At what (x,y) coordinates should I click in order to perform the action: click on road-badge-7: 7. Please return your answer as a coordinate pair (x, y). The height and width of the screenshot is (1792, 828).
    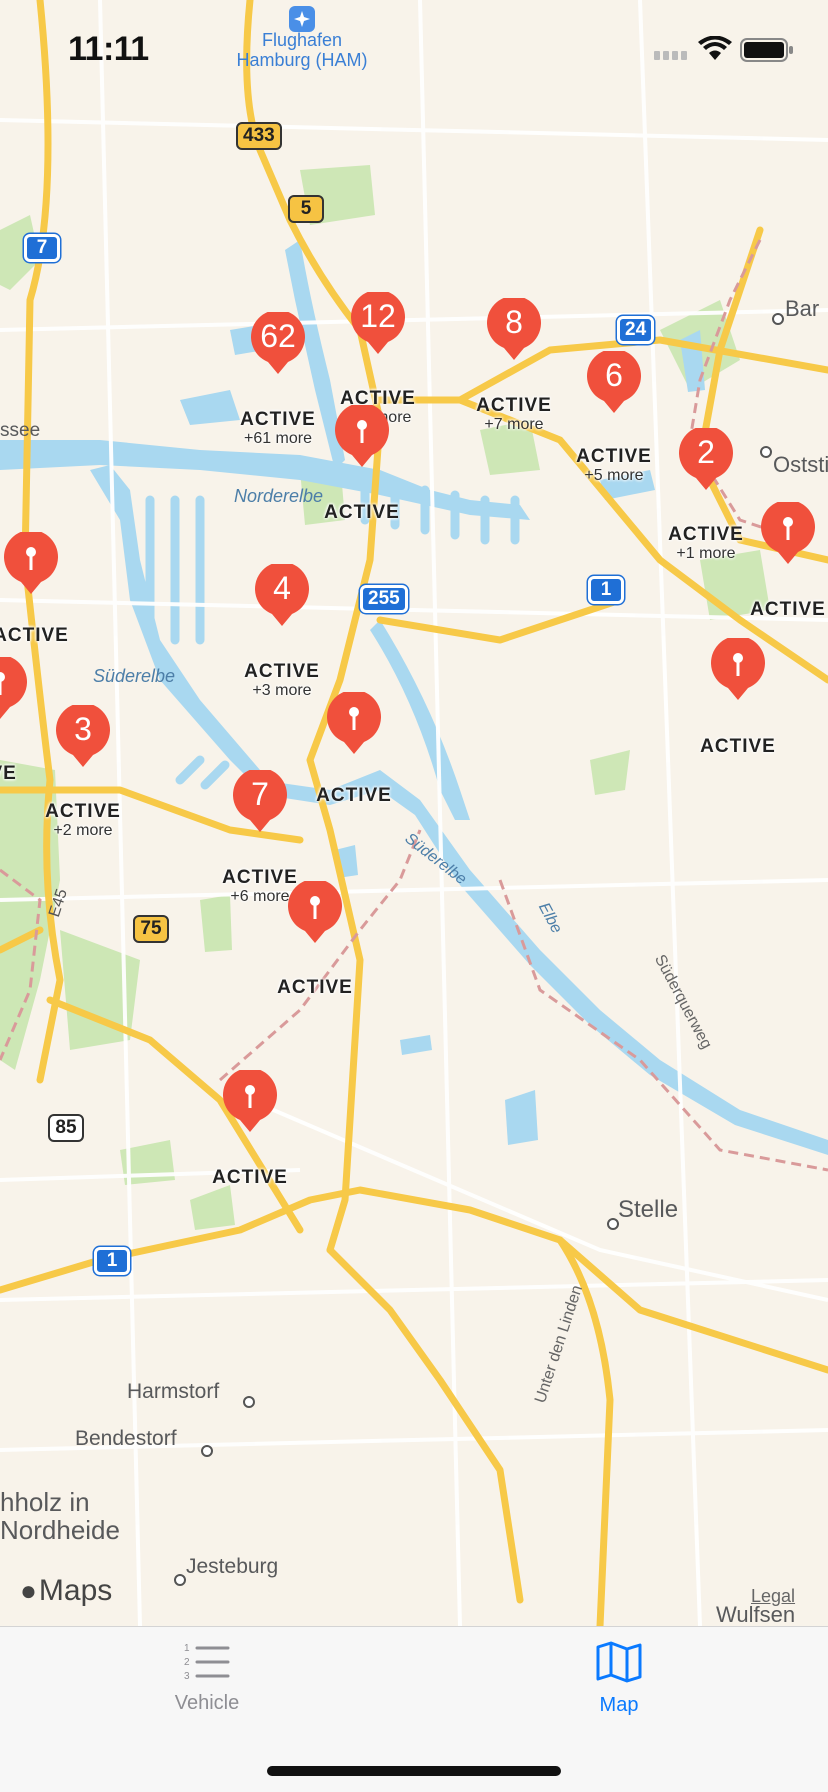
    Looking at the image, I should click on (42, 248).